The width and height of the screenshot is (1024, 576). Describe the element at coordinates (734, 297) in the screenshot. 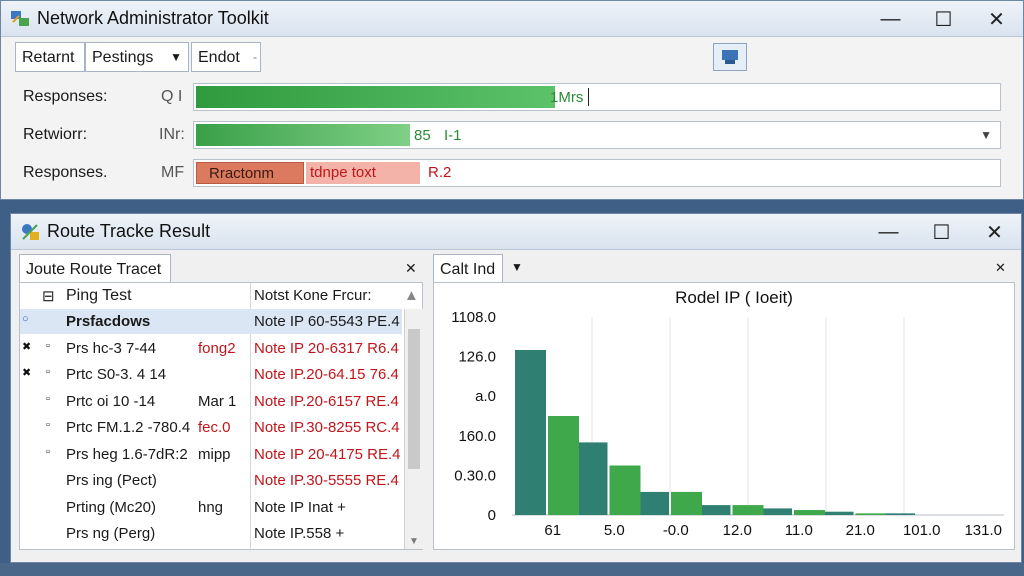

I see `chart-title: Rodel IP ( Ioeit)` at that location.